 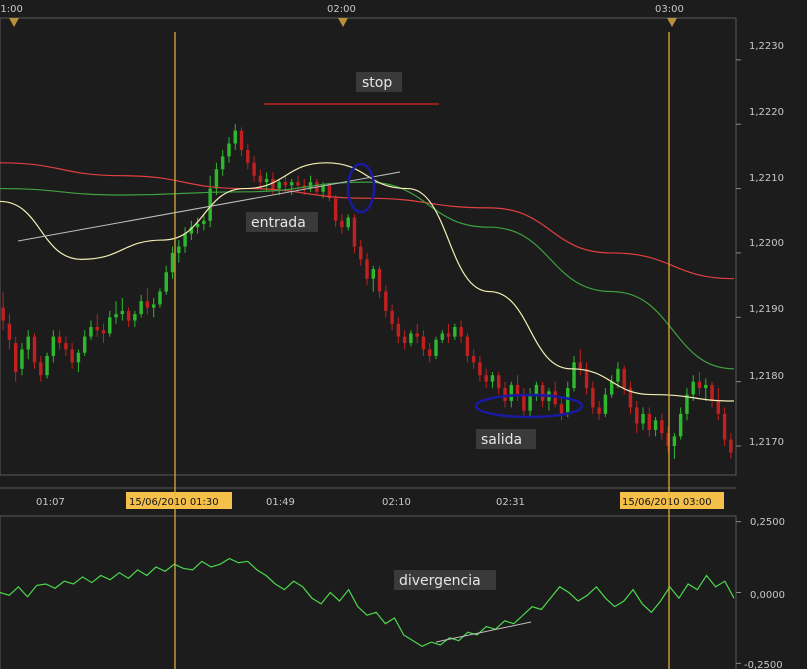 What do you see at coordinates (377, 83) in the screenshot?
I see `annotation-stop: stop` at bounding box center [377, 83].